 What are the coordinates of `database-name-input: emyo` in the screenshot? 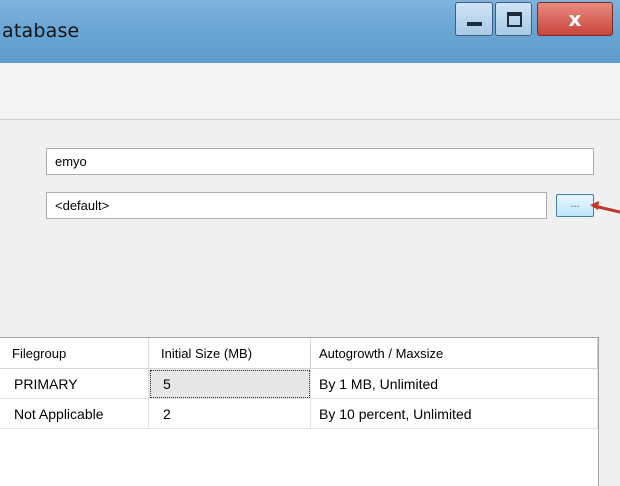 It's located at (320, 161).